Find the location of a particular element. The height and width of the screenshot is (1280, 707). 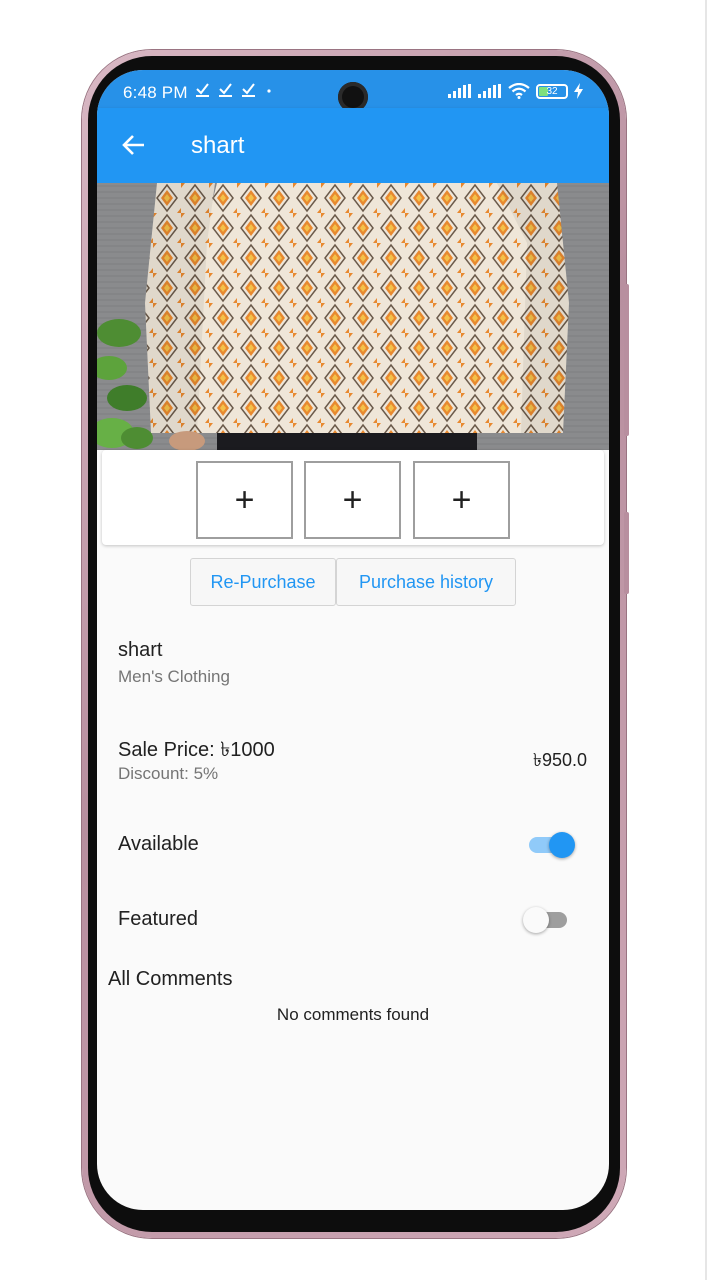

status-time: 6:48 PM is located at coordinates (155, 92).